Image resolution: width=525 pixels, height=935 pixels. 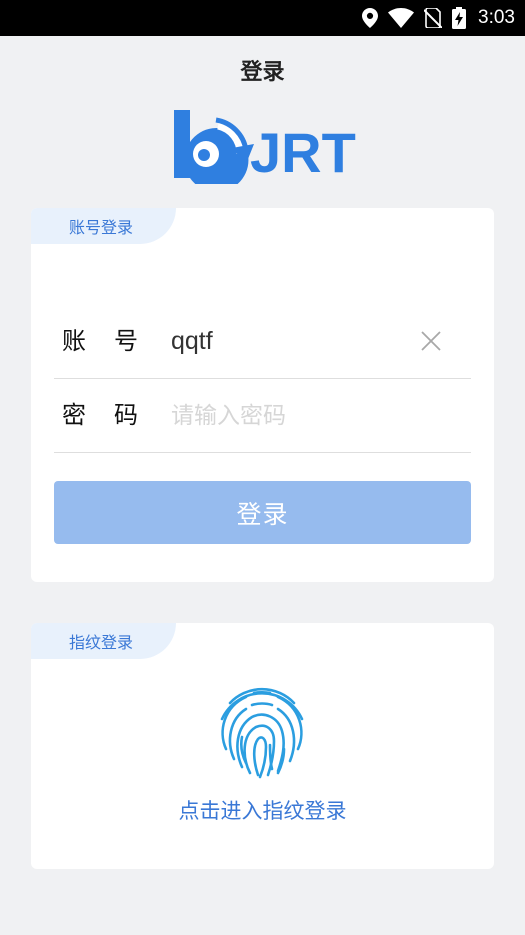 I want to click on password-row: 密码, so click(x=262, y=415).